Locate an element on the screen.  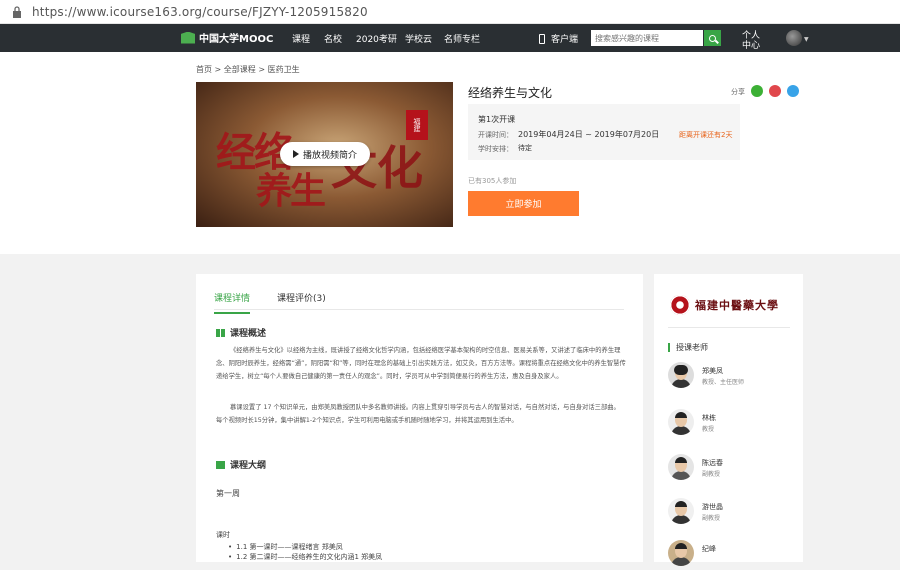
schedule-value: 待定 is located at coordinates (525, 148).